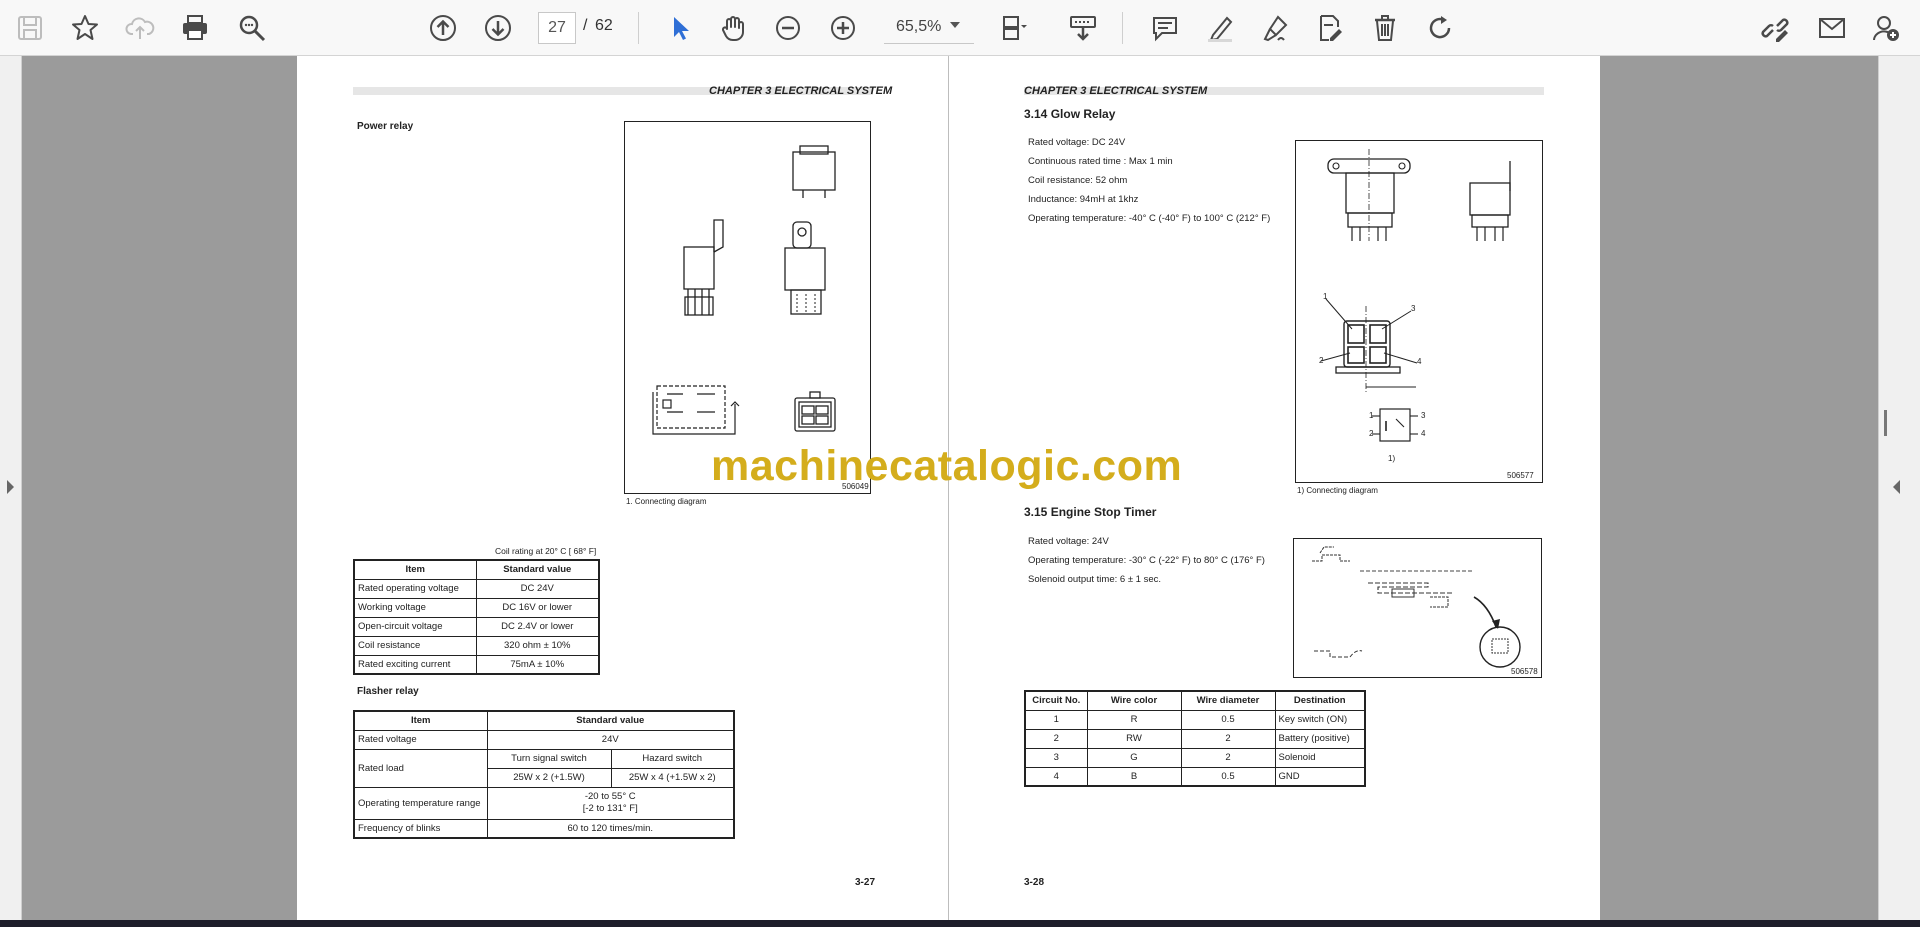  Describe the element at coordinates (195, 28) in the screenshot. I see `print-icon` at that location.